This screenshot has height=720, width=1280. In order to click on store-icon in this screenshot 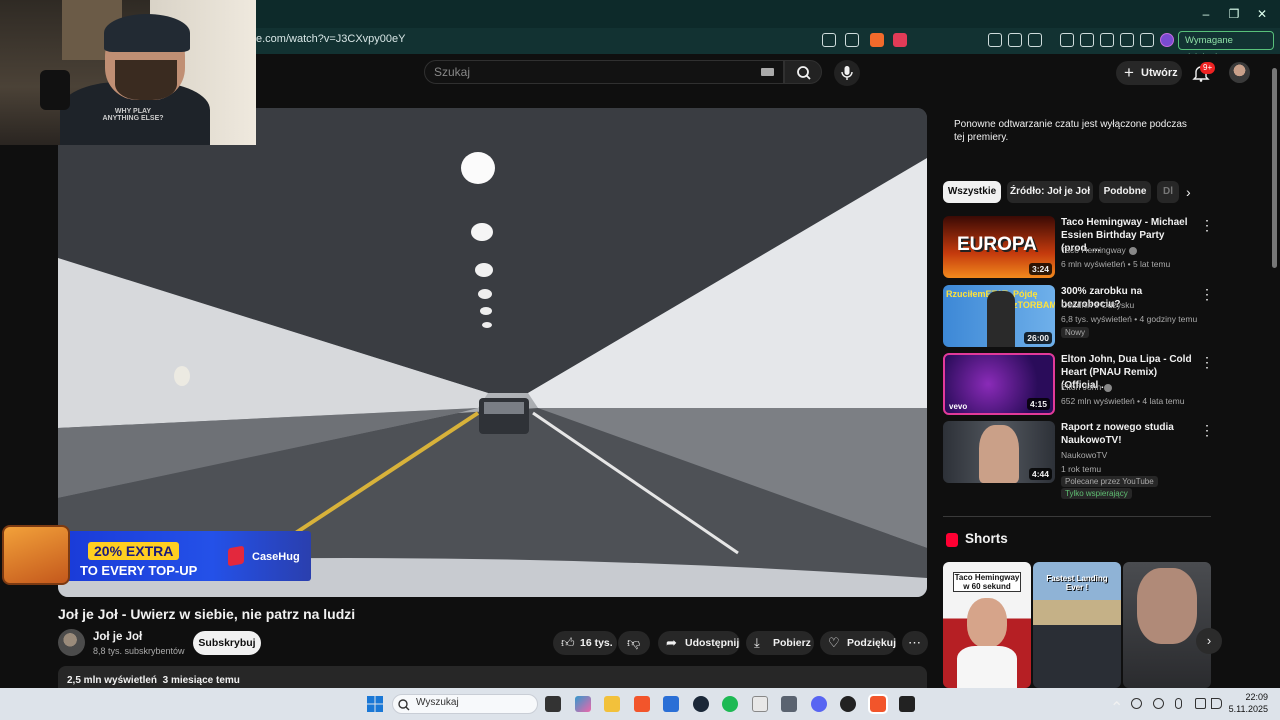, I will do `click(671, 704)`.